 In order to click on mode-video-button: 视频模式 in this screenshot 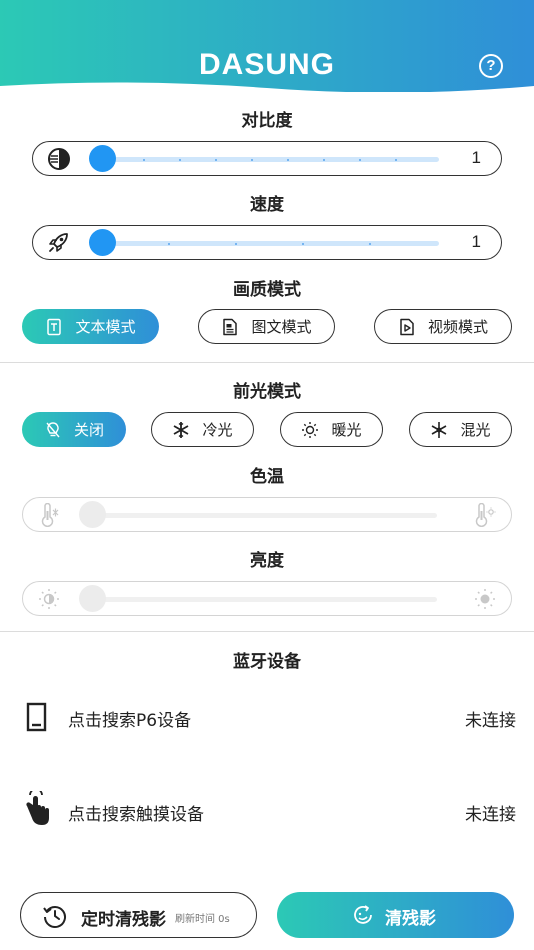, I will do `click(443, 326)`.